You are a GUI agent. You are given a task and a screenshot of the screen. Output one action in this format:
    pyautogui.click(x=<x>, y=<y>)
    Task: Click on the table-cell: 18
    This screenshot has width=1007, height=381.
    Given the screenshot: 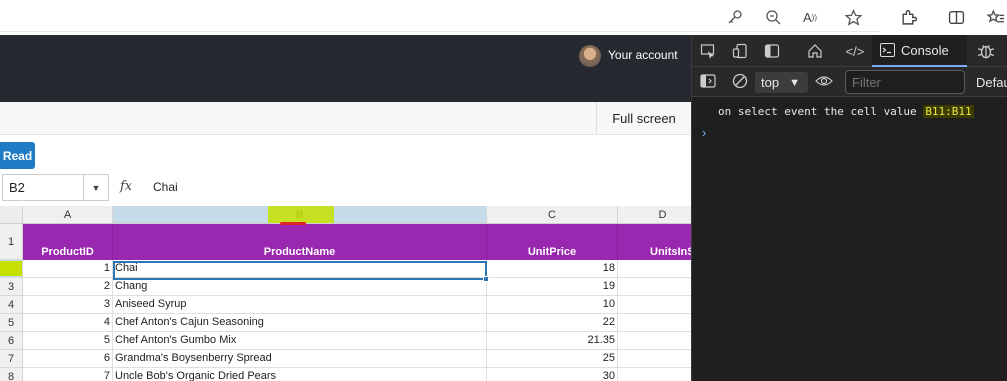 What is the action you would take?
    pyautogui.click(x=552, y=269)
    